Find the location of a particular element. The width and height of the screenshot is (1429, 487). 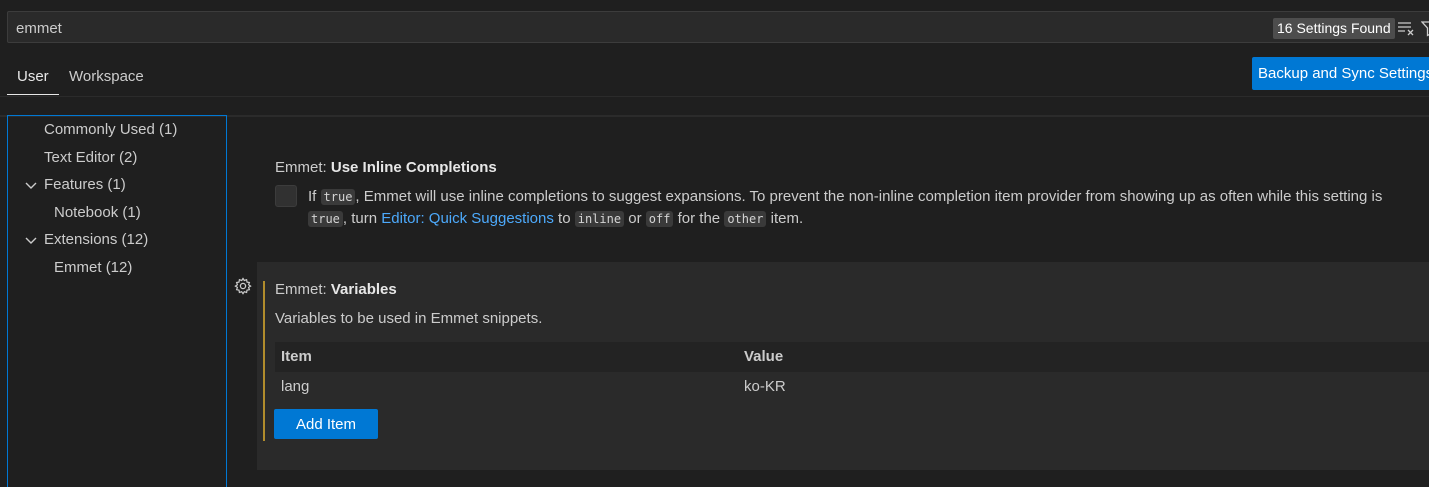

setting-title-inline-completions: Emmet: Use Inline Completions is located at coordinates (386, 167).